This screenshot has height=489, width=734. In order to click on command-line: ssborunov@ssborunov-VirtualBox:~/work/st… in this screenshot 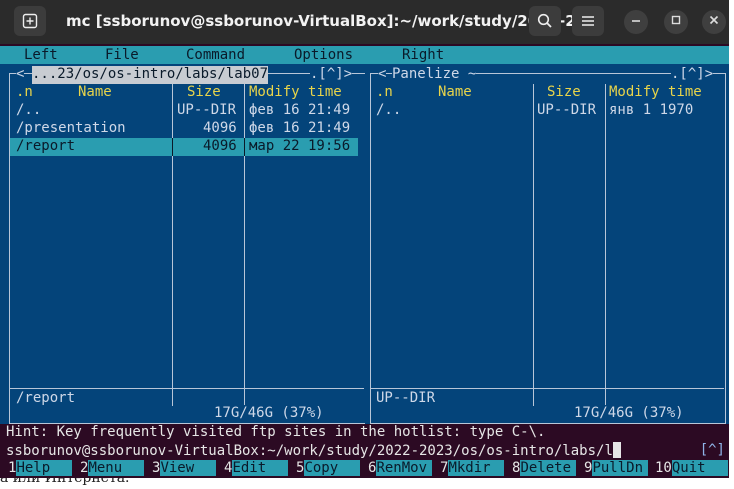, I will do `click(364, 451)`.